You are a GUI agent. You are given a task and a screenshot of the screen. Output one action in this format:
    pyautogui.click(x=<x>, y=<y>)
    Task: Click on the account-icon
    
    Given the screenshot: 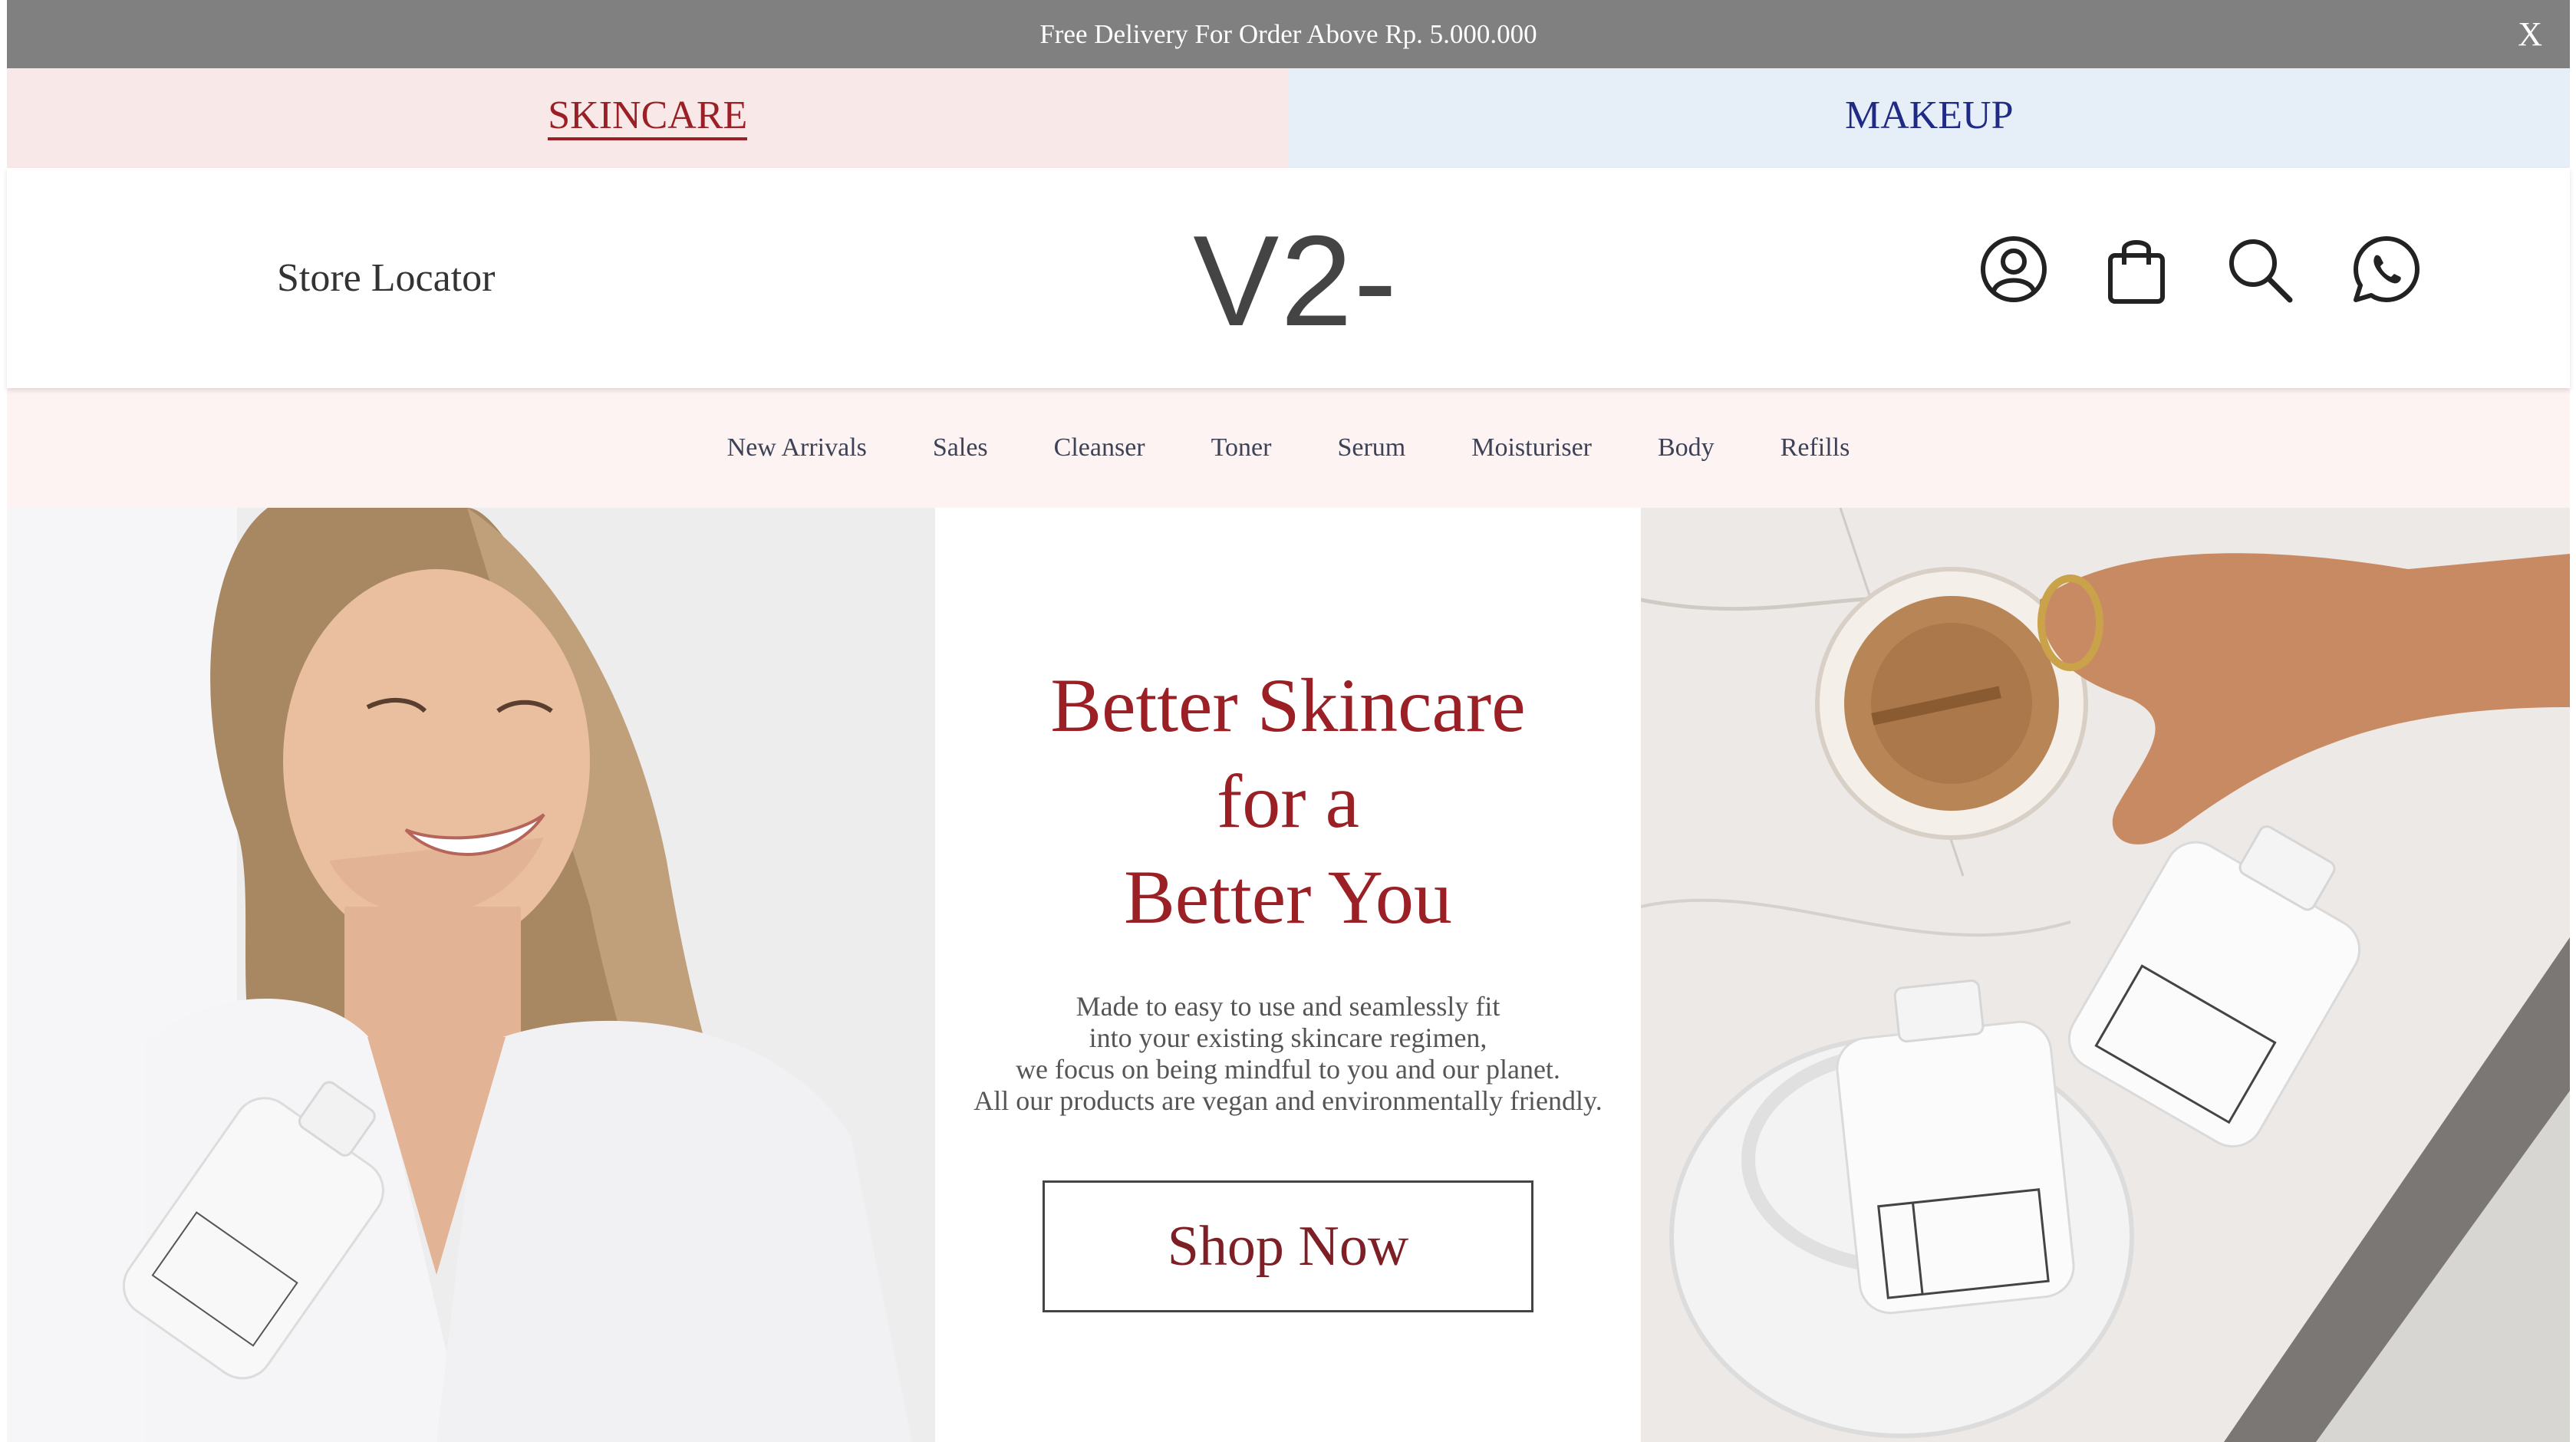 What is the action you would take?
    pyautogui.click(x=2014, y=269)
    